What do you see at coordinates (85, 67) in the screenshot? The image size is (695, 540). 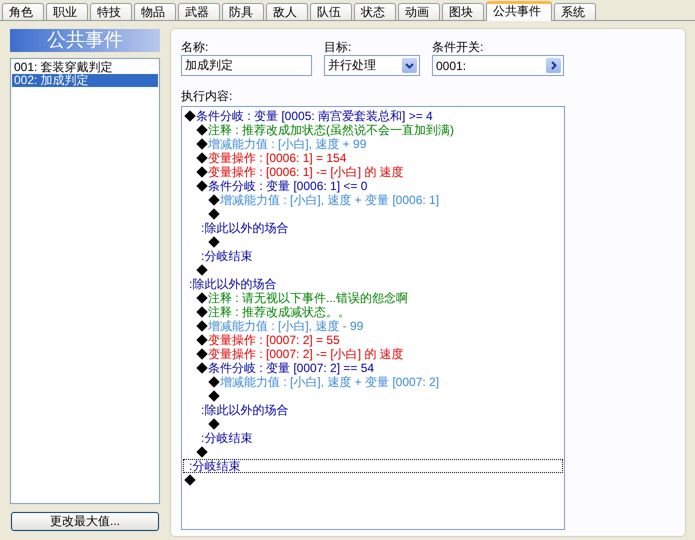 I see `event-list-item: 001: 套装穿戴判定` at bounding box center [85, 67].